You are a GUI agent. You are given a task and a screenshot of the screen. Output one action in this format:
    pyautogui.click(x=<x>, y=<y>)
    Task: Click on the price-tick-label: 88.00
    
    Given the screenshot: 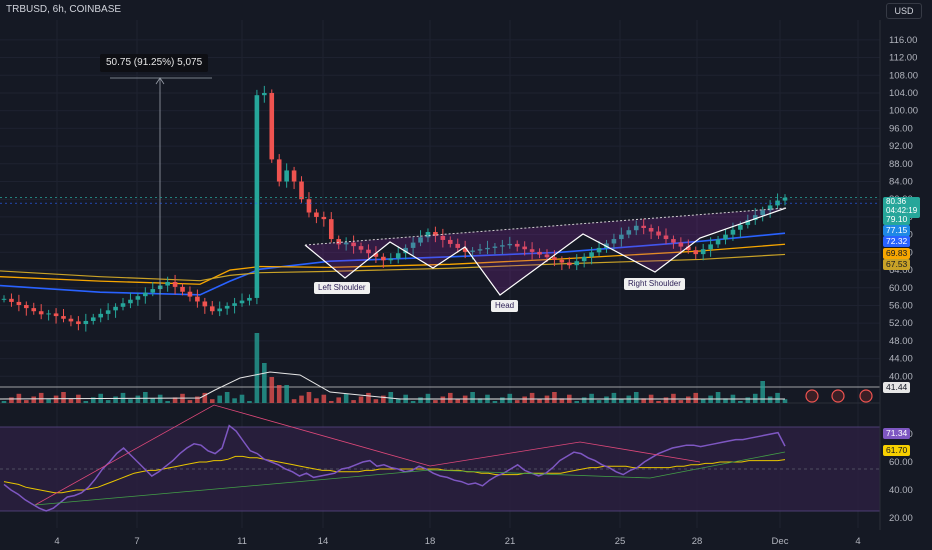 What is the action you would take?
    pyautogui.click(x=901, y=164)
    